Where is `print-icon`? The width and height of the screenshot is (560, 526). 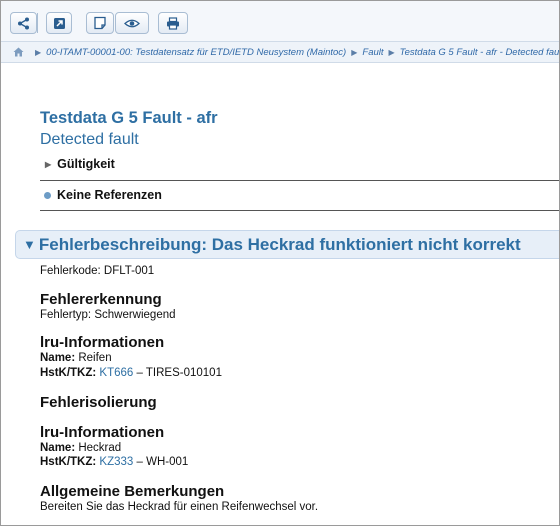 print-icon is located at coordinates (173, 23).